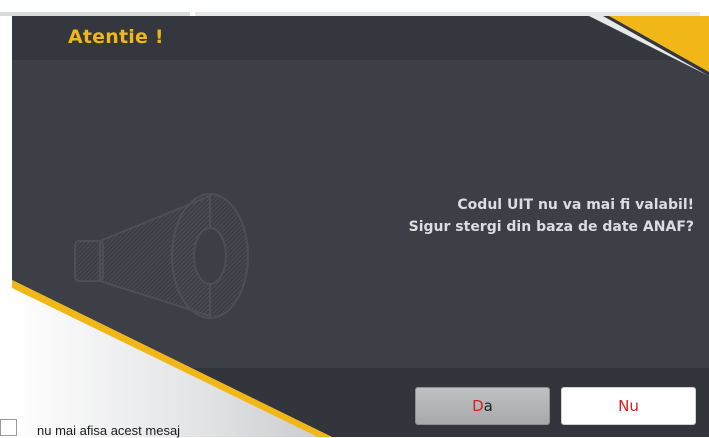 The width and height of the screenshot is (709, 438). Describe the element at coordinates (108, 430) in the screenshot. I see `dont-show-again-label: nu mai afisa acest mesaj` at that location.